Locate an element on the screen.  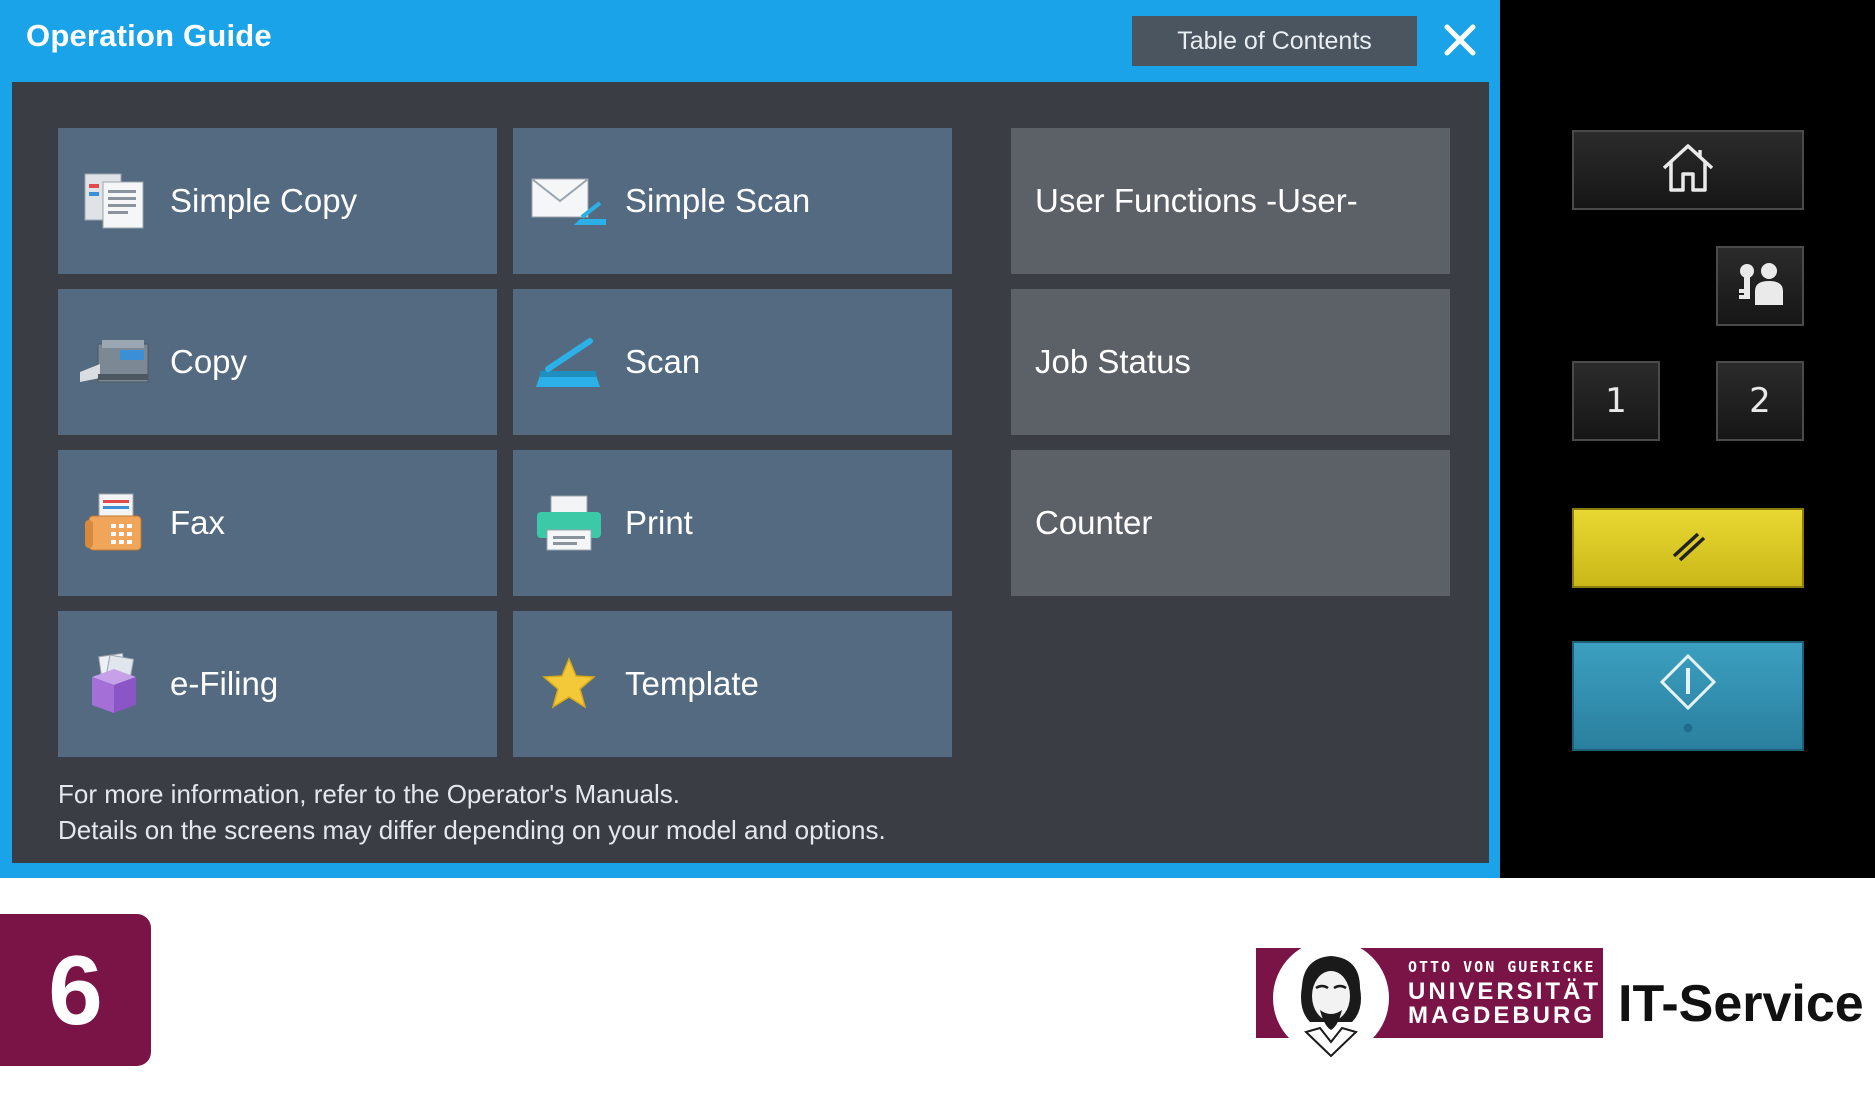
star-icon is located at coordinates (569, 684).